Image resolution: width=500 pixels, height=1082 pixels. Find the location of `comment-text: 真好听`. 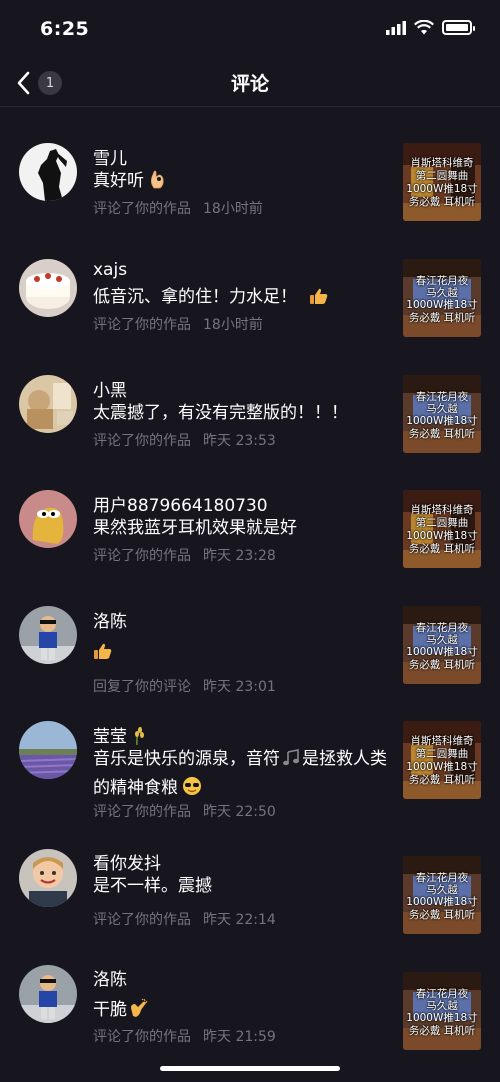

comment-text: 真好听 is located at coordinates (118, 181).